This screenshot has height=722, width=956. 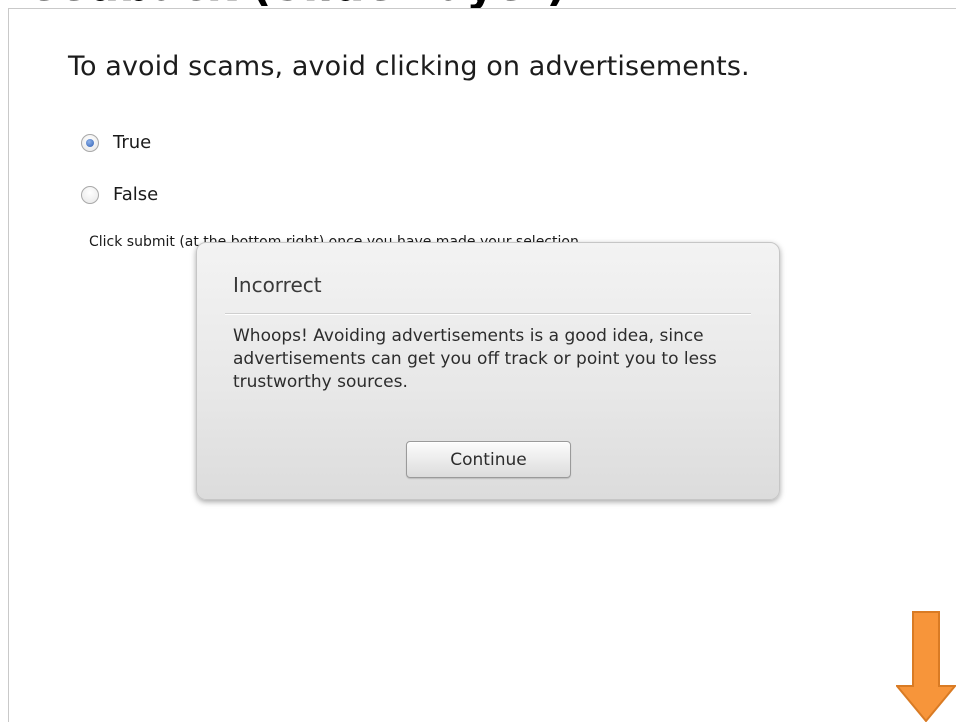 I want to click on radio-true-selected, so click(x=90, y=142).